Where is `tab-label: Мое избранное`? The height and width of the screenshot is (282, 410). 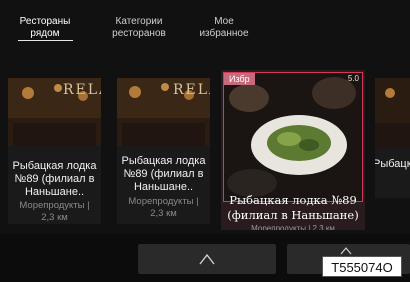
tab-label: Мое избранное is located at coordinates (224, 27).